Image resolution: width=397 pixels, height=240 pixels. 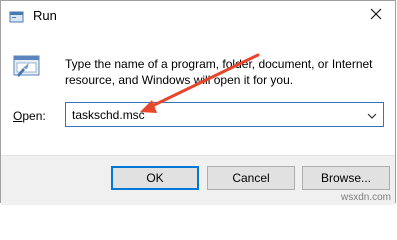 What do you see at coordinates (198, 16) in the screenshot?
I see `title-bar: Run` at bounding box center [198, 16].